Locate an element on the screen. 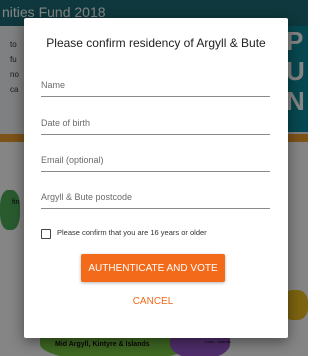 The height and width of the screenshot is (356, 320). name-field is located at coordinates (155, 85).